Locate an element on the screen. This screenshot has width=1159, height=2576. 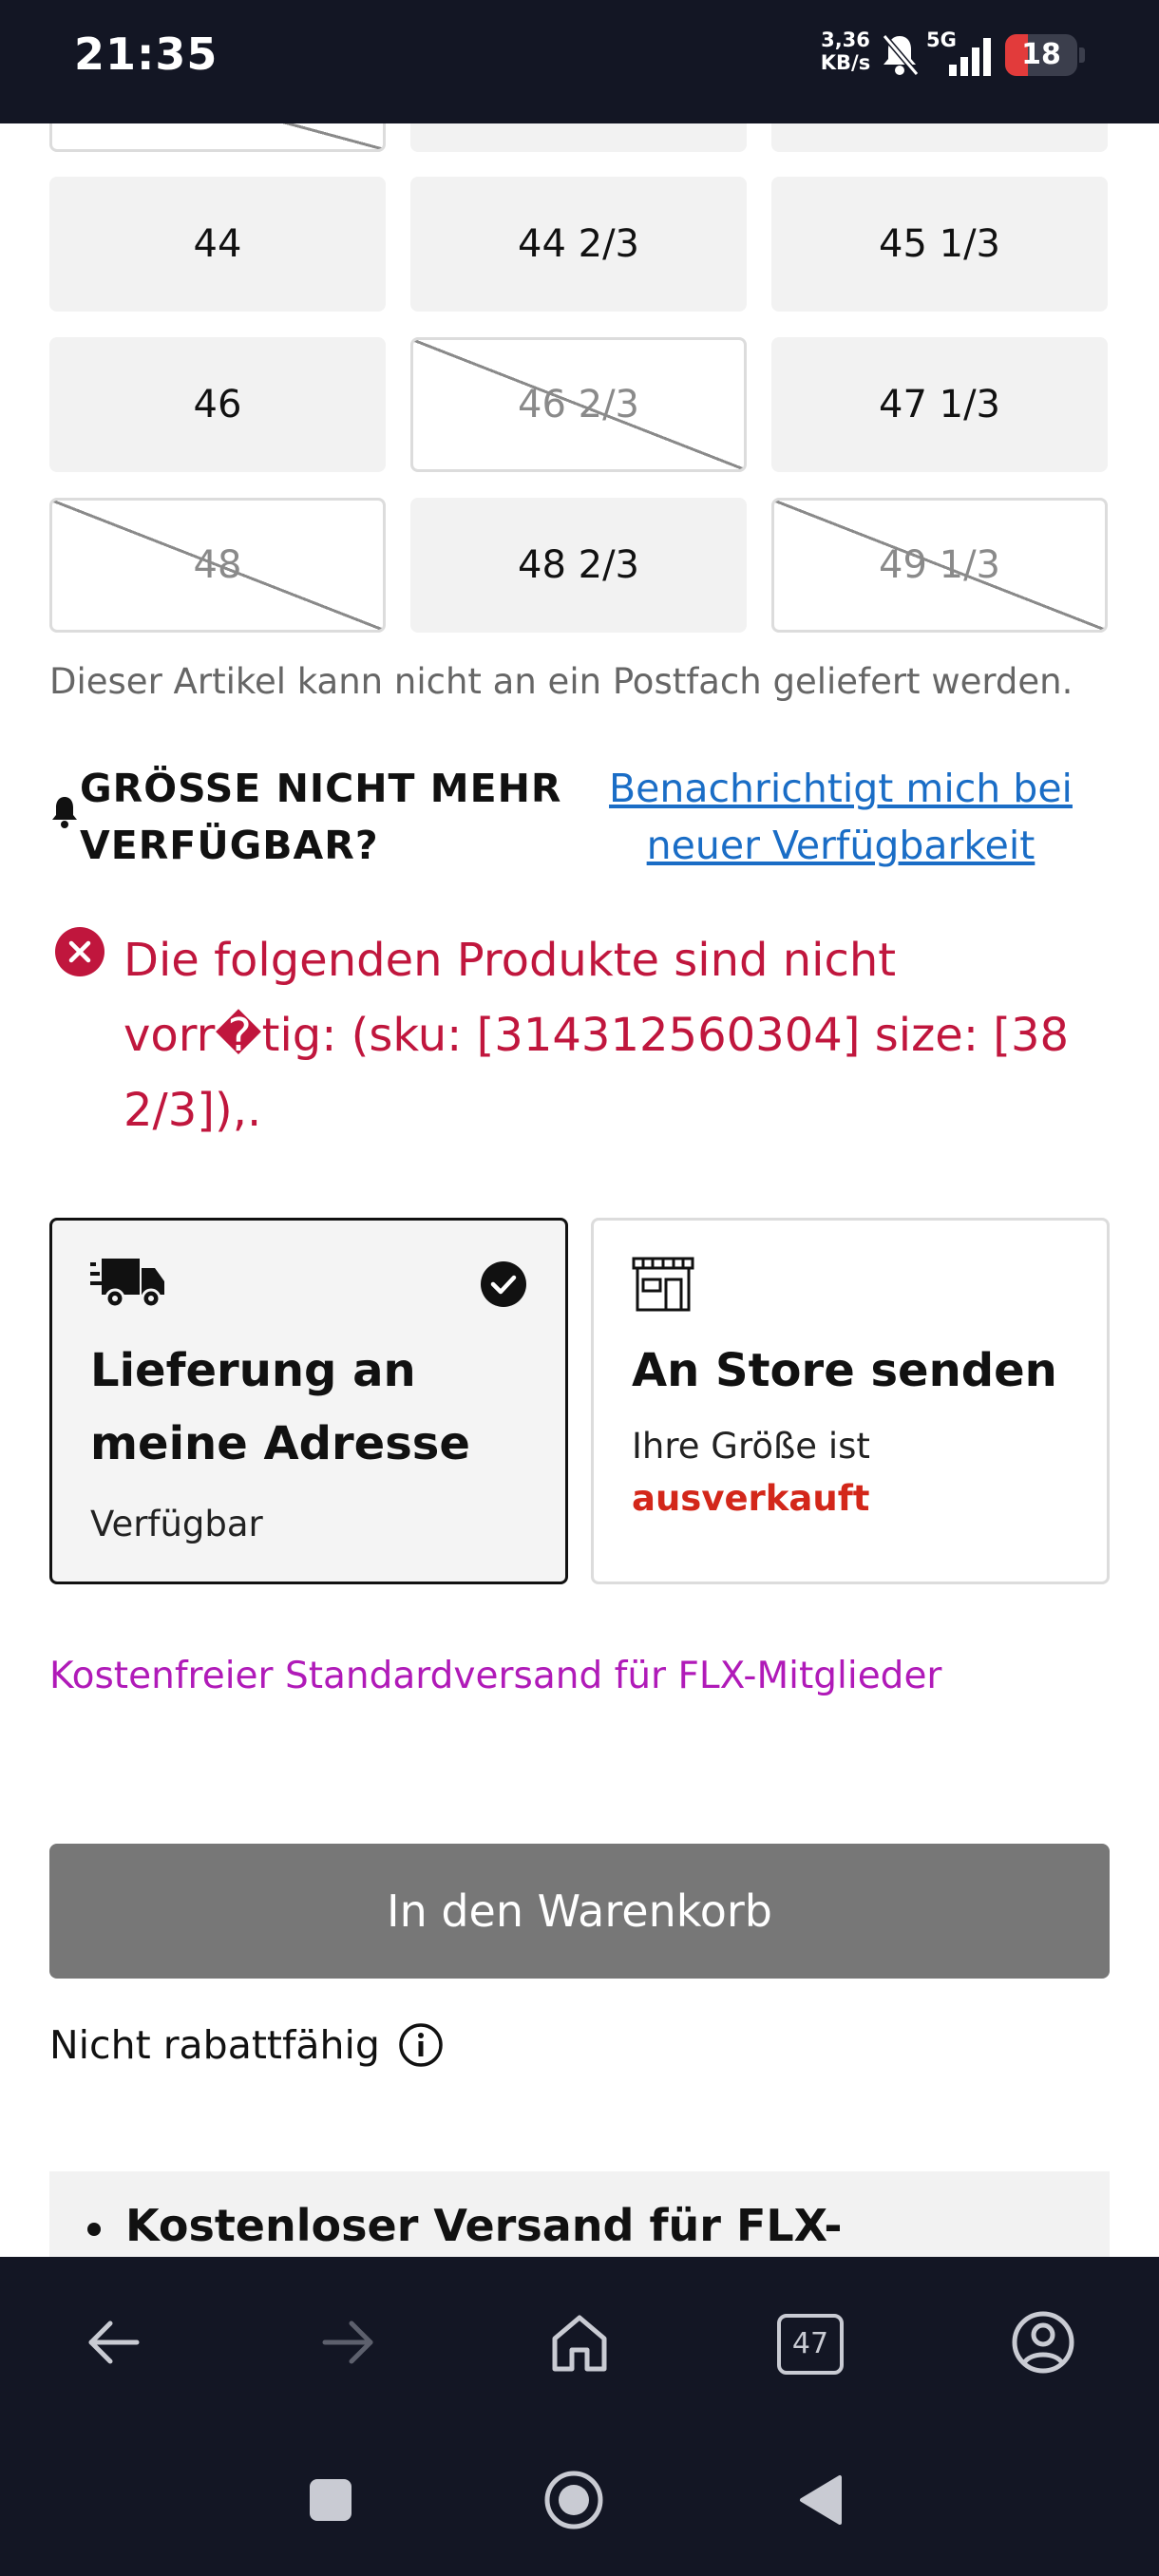
status-time: 21:35 is located at coordinates (146, 54).